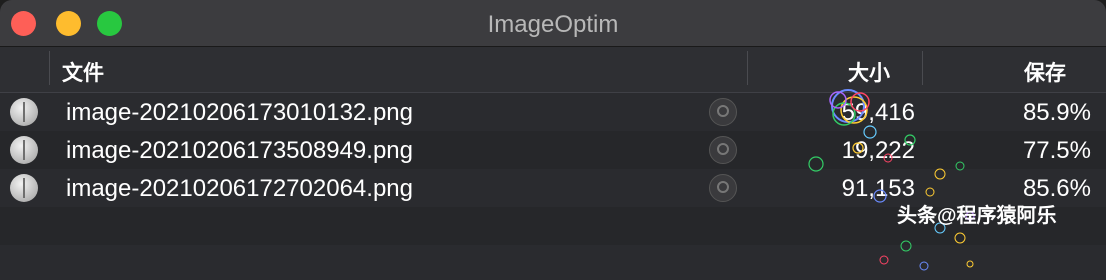 The image size is (1106, 280). I want to click on saved-percent: 85.9%, so click(1056, 112).